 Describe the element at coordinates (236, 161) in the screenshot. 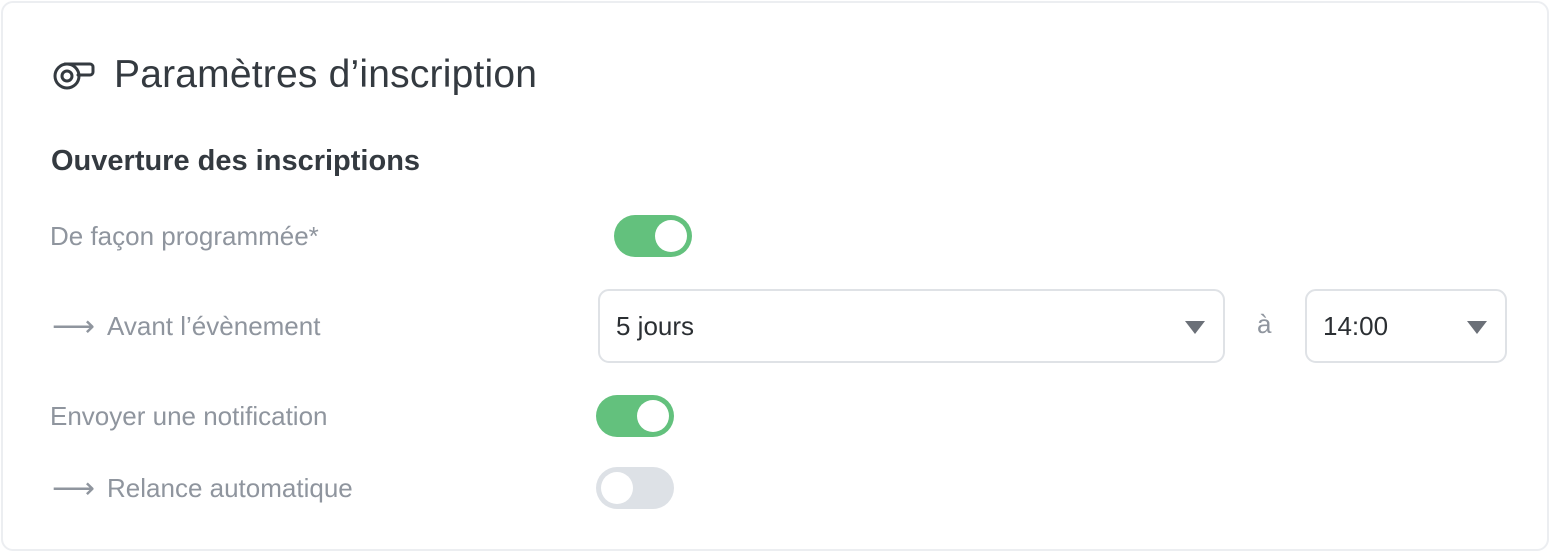

I see `section-title: Ouverture des inscriptions` at that location.